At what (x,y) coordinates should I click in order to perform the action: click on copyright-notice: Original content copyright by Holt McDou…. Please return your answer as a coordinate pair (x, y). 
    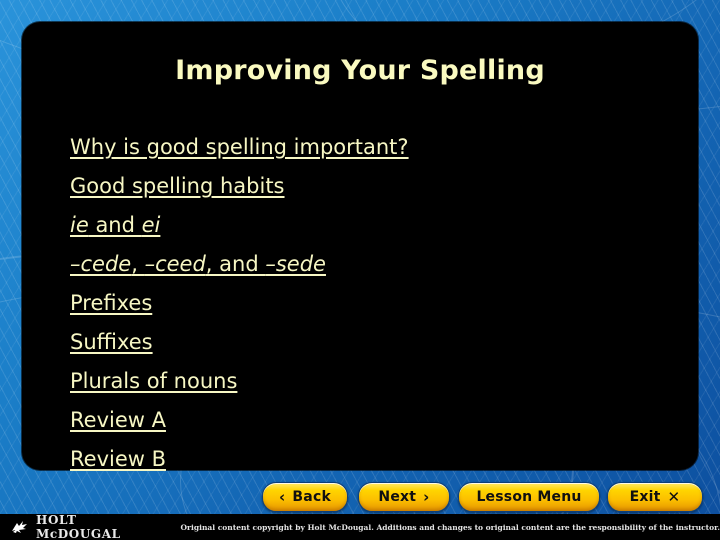
    Looking at the image, I should click on (450, 527).